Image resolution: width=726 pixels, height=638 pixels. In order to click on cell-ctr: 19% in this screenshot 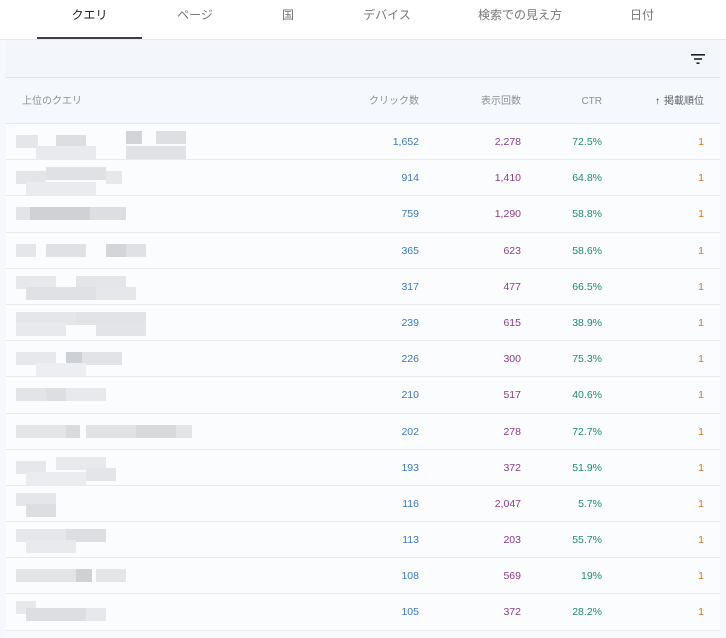, I will do `click(591, 576)`.